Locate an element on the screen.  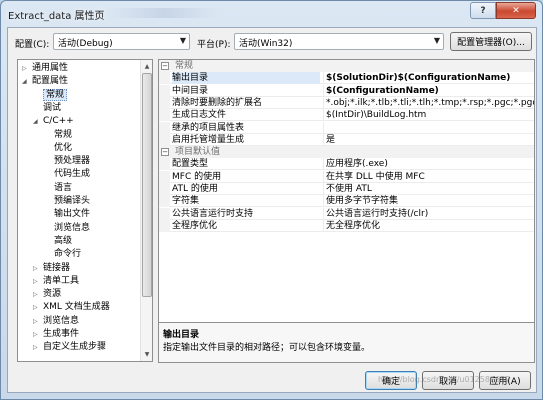
tree-item-label: 常规 is located at coordinates (63, 134).